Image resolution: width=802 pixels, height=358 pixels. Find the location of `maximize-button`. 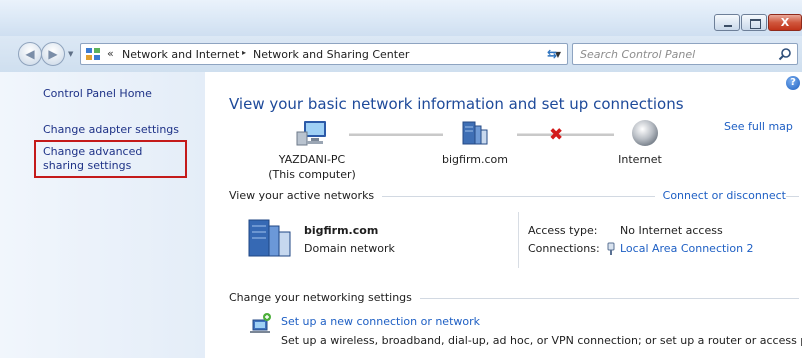

maximize-button is located at coordinates (754, 22).